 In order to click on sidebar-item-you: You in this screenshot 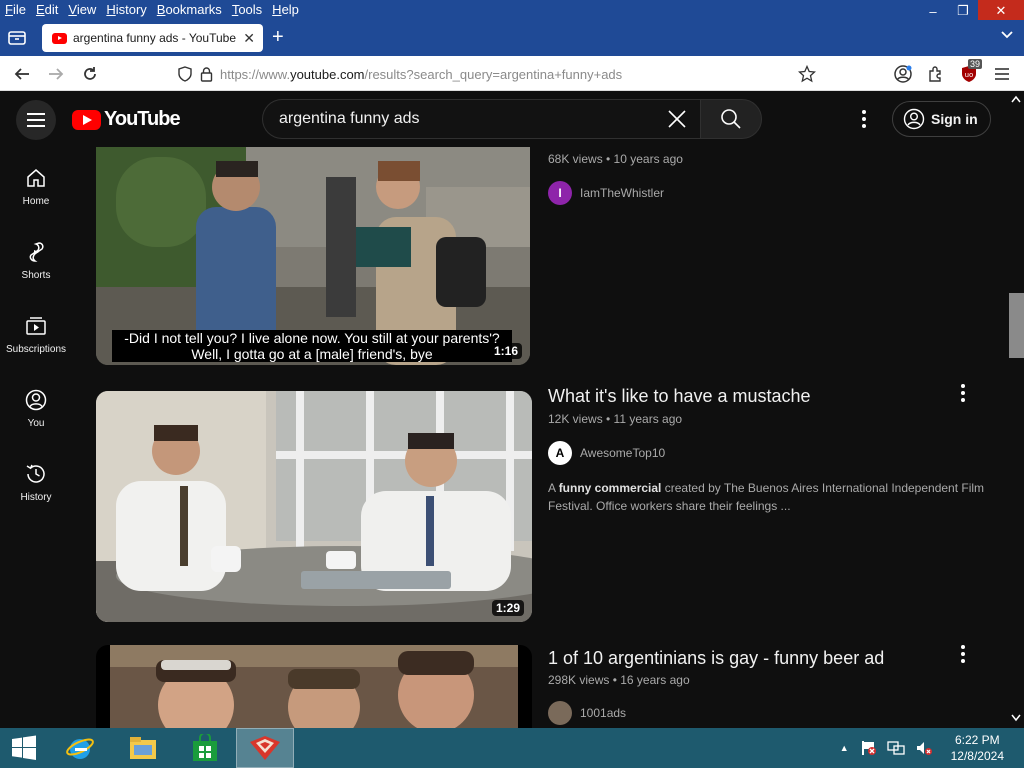, I will do `click(36, 406)`.